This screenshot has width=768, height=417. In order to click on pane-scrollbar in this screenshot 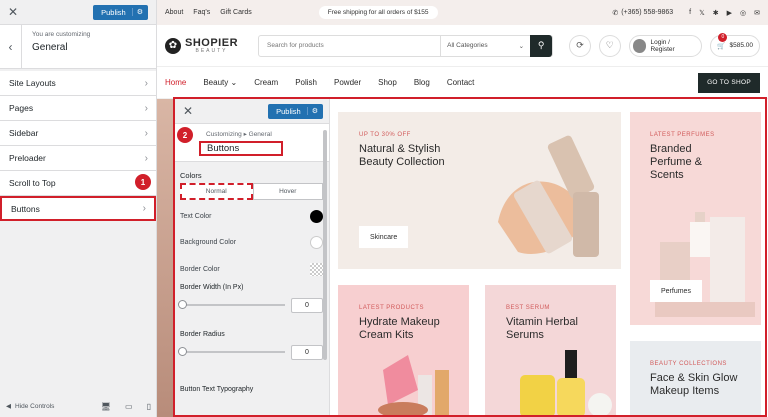, I will do `click(325, 245)`.